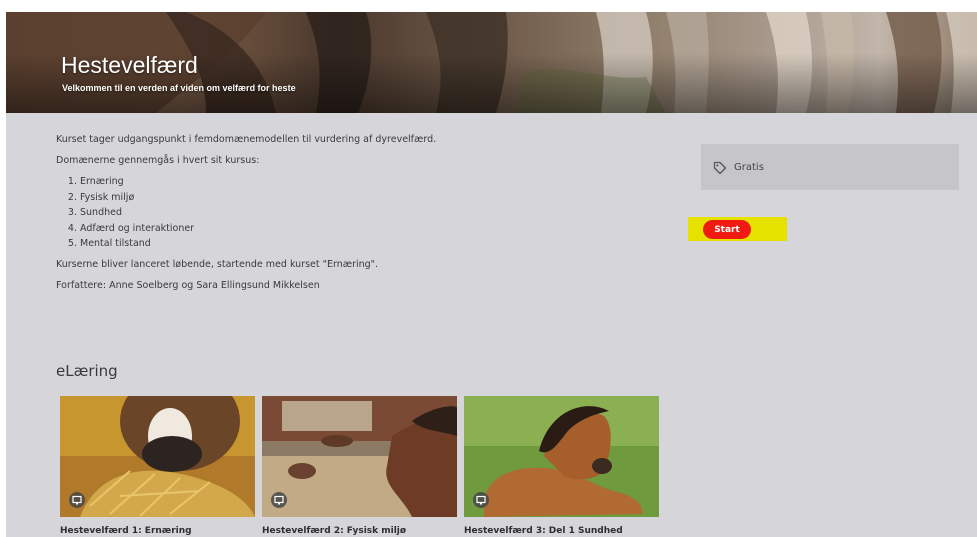 The image size is (977, 537). Describe the element at coordinates (368, 244) in the screenshot. I see `domain-item: Mental tilstand` at that location.